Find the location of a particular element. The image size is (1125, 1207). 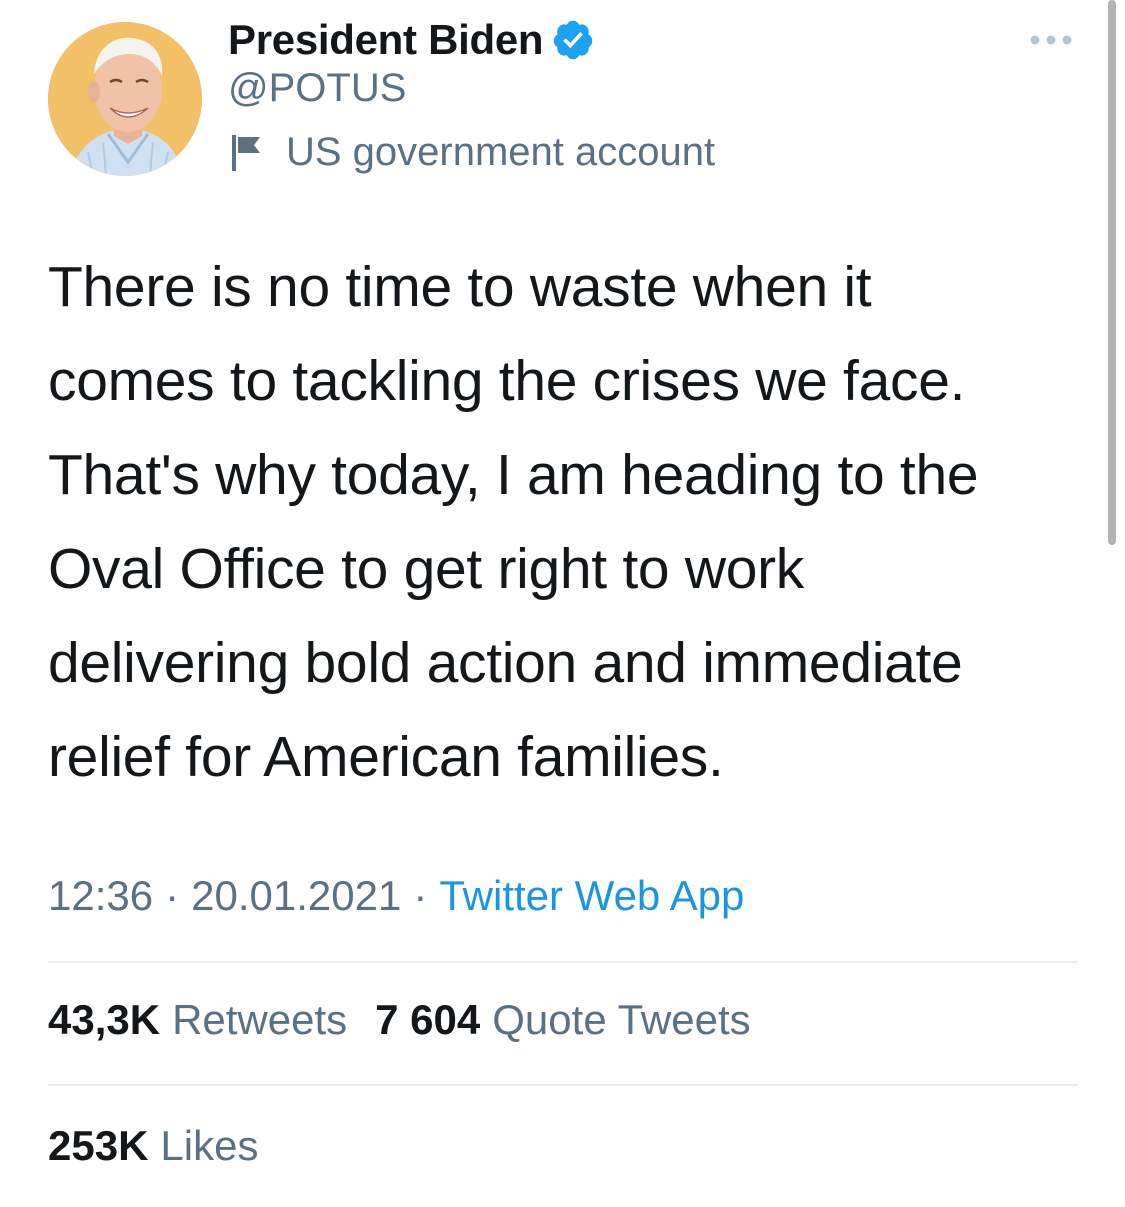

account-label: US government account is located at coordinates (471, 152).